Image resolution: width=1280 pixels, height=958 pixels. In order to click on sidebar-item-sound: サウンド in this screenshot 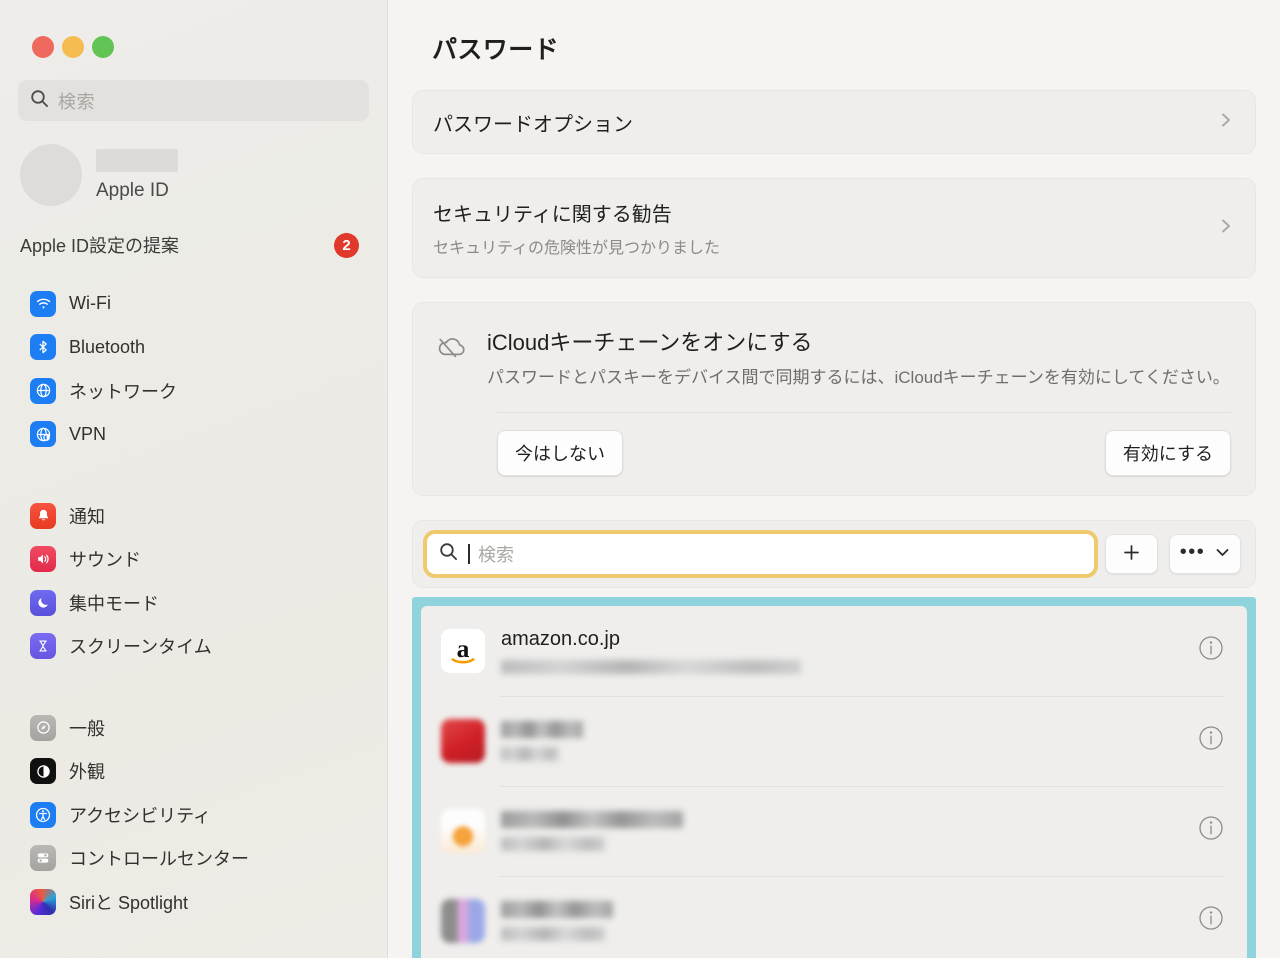, I will do `click(193, 560)`.